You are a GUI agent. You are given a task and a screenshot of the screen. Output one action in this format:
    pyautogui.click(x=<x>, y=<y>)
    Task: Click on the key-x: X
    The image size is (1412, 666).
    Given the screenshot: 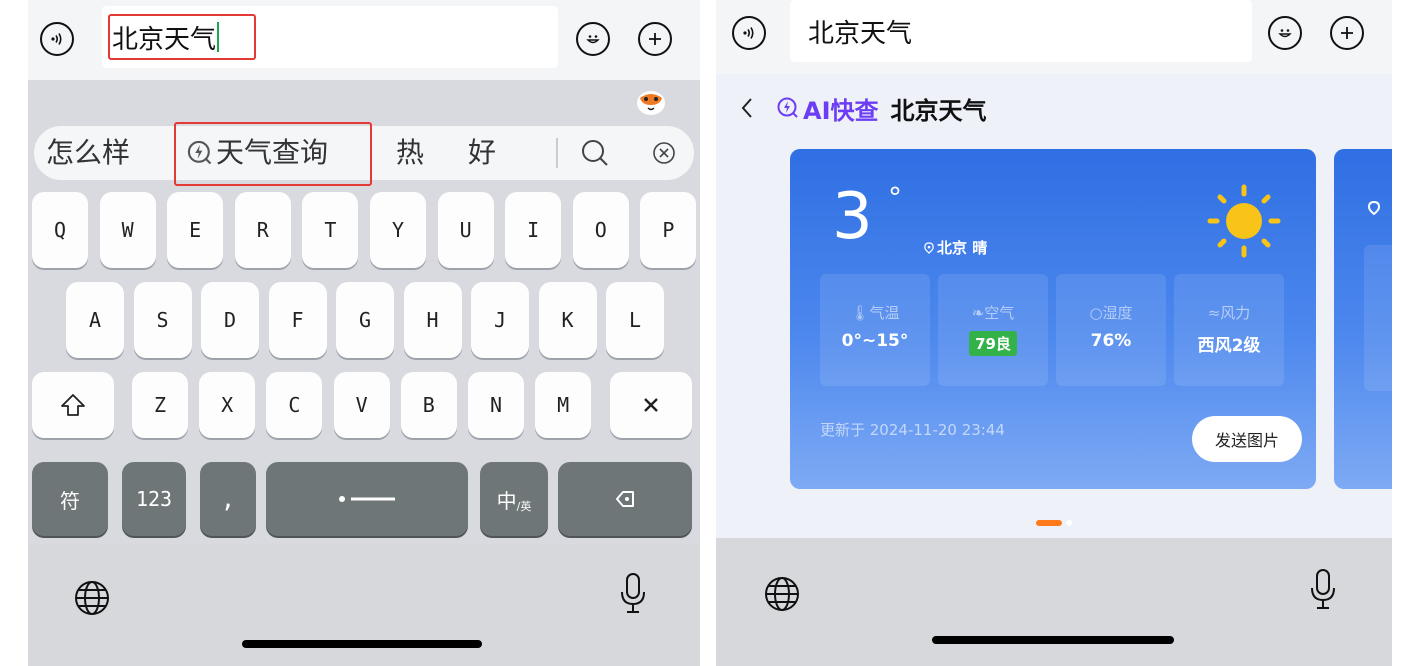 What is the action you would take?
    pyautogui.click(x=227, y=405)
    